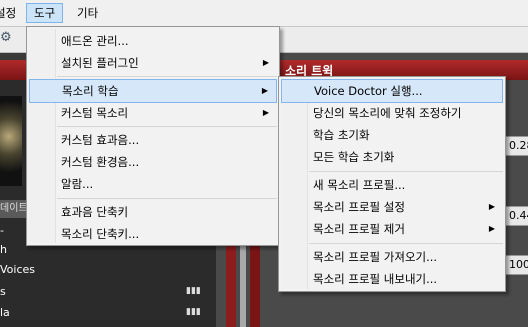 The width and height of the screenshot is (528, 327). What do you see at coordinates (516, 216) in the screenshot?
I see `value-field: 0.44` at bounding box center [516, 216].